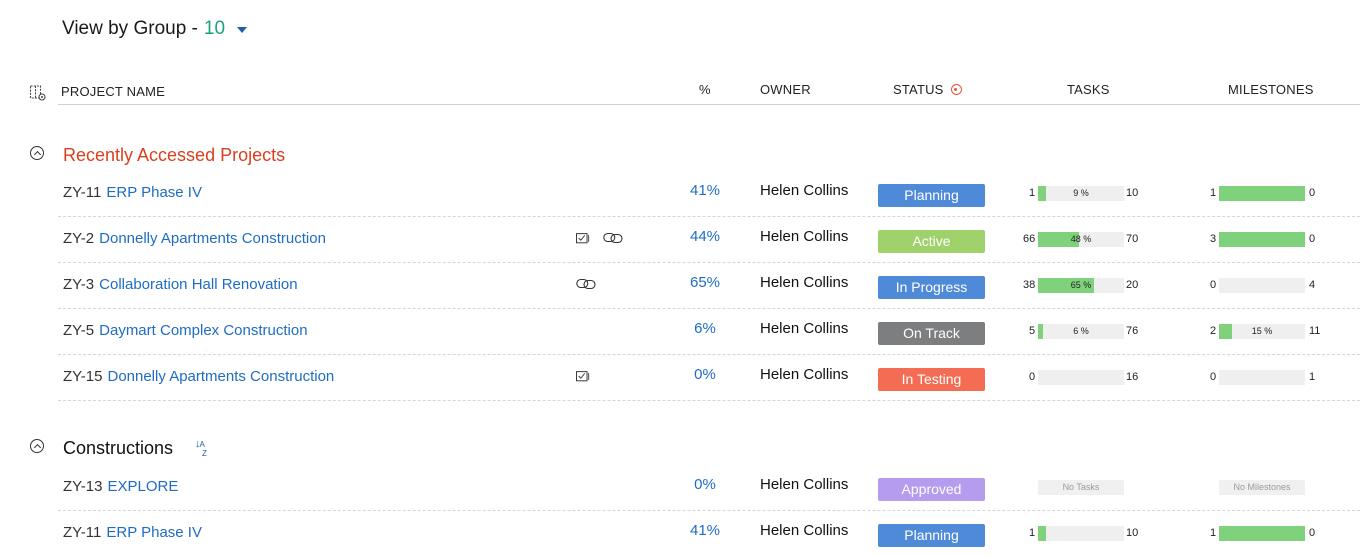 The height and width of the screenshot is (556, 1361). Describe the element at coordinates (1213, 331) in the screenshot. I see `milestones-open-count: 2` at that location.